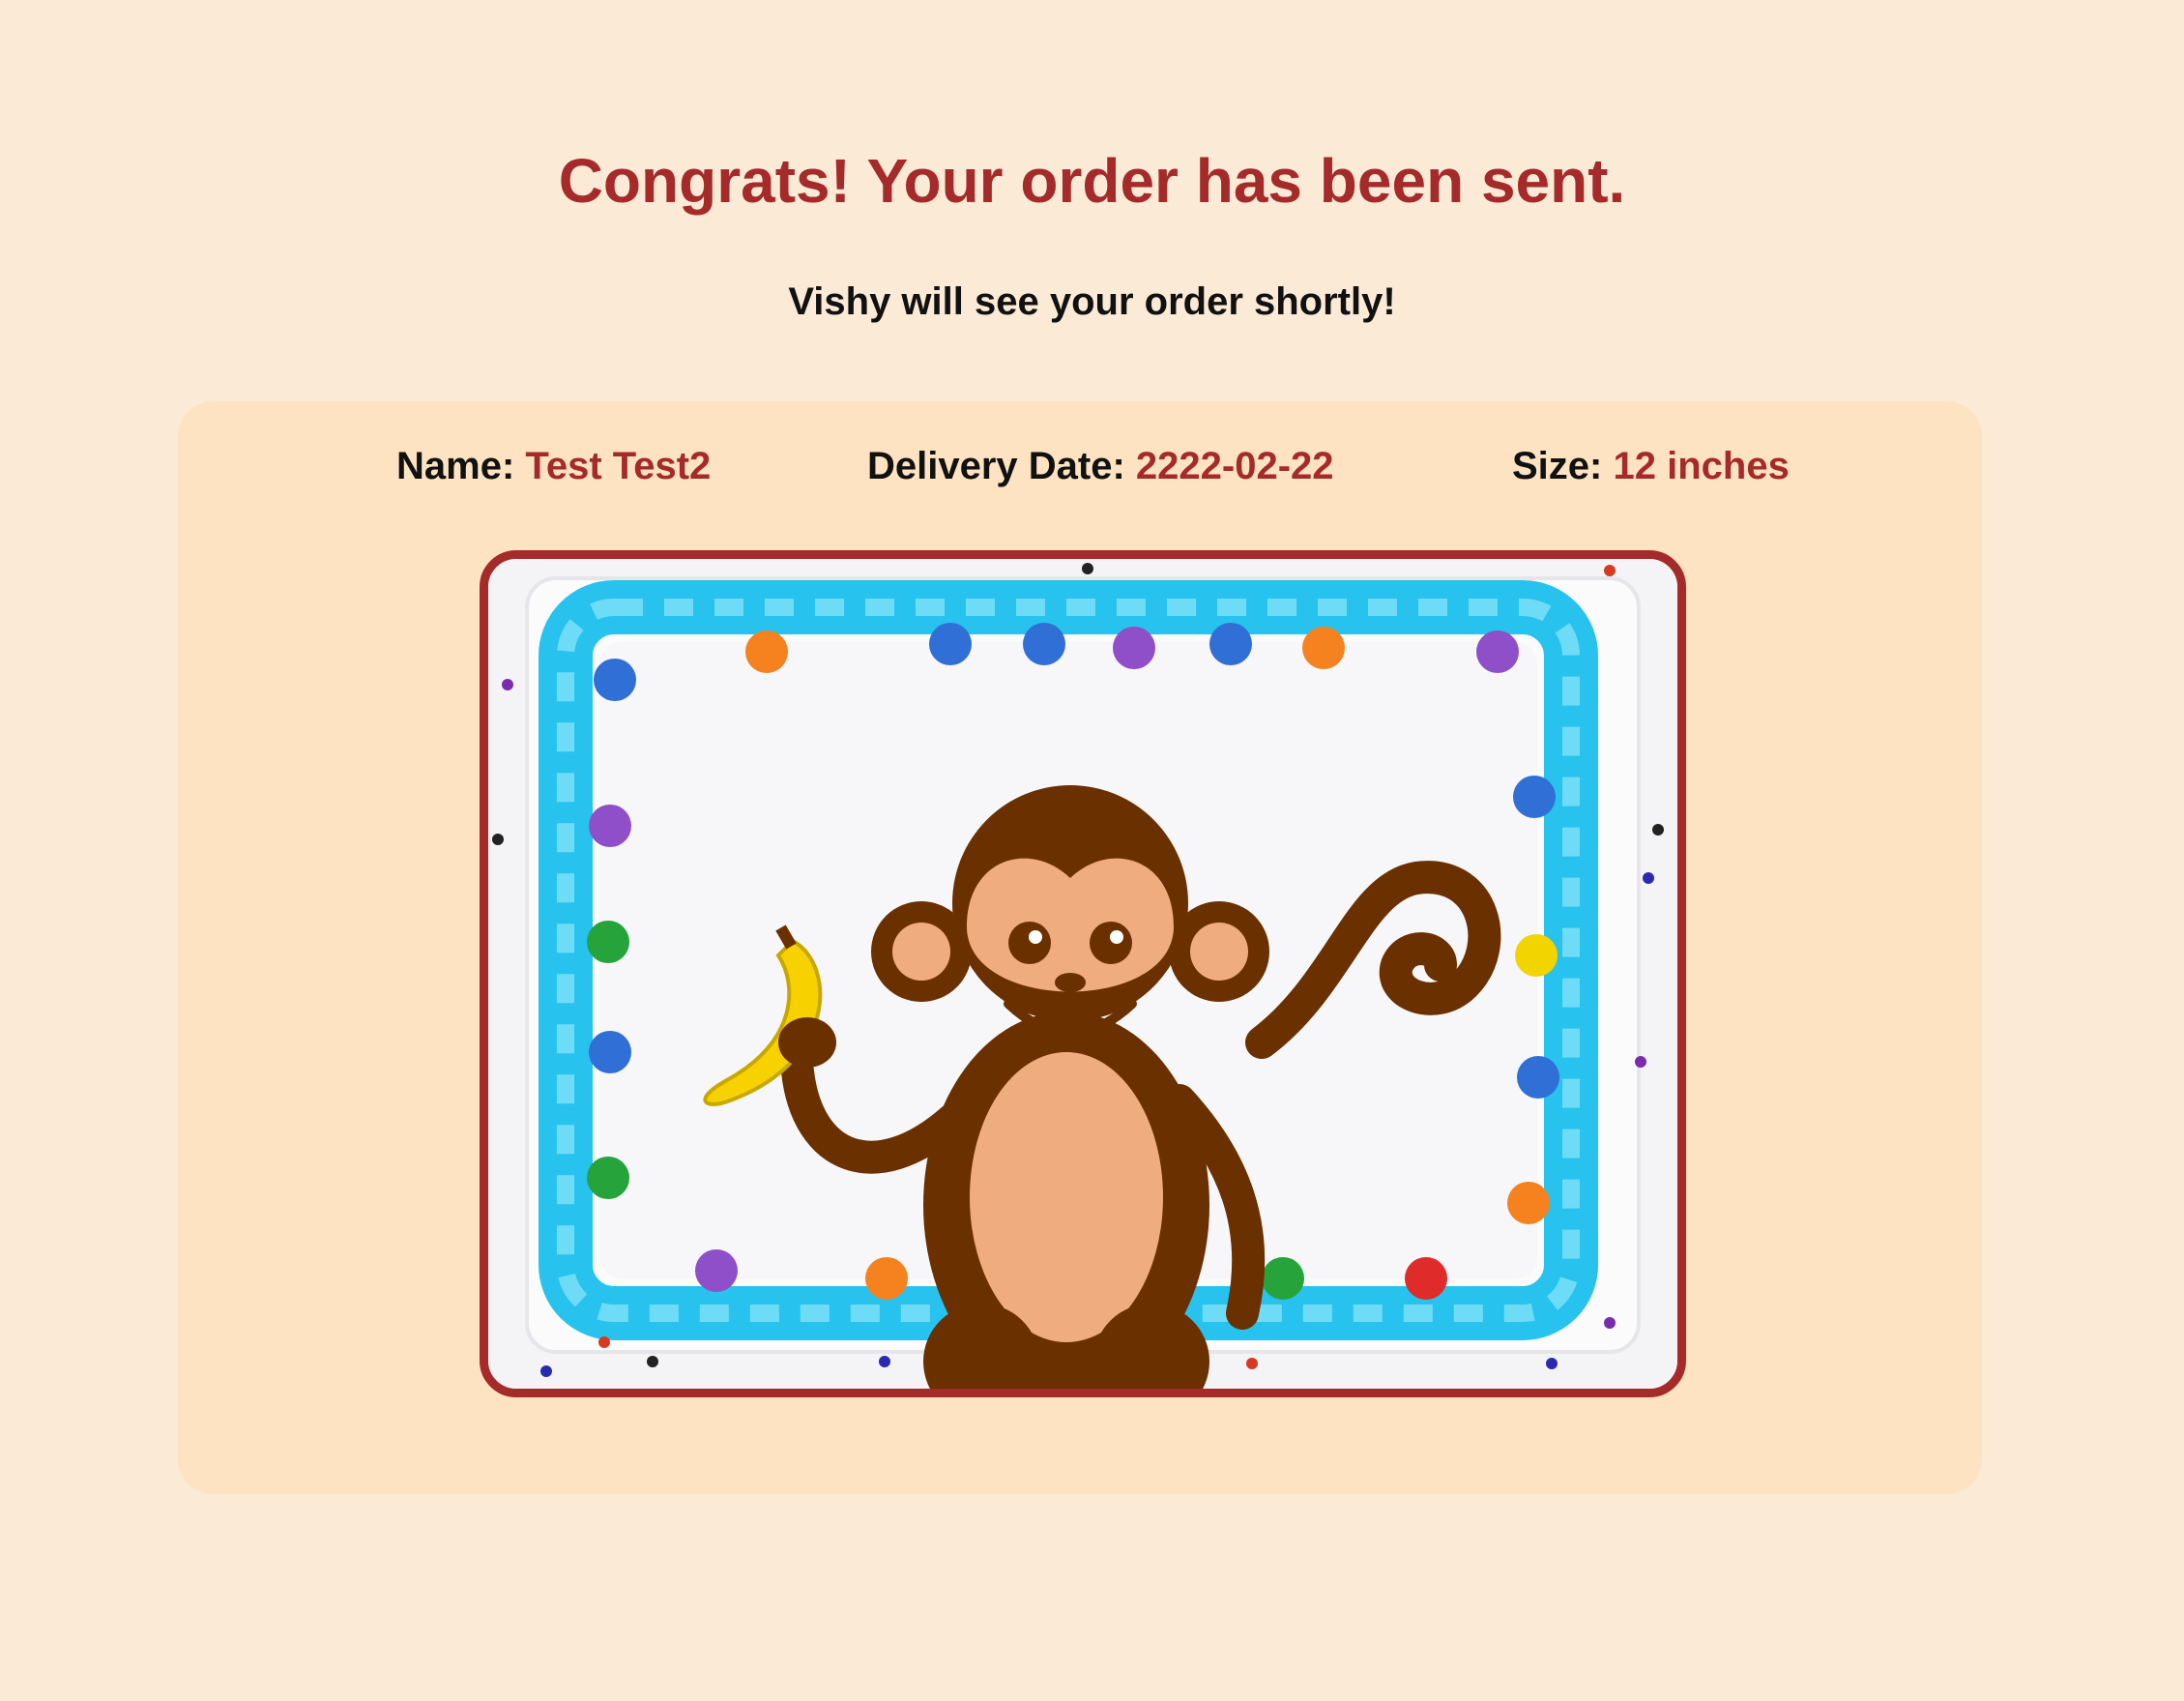 The width and height of the screenshot is (2184, 1701). I want to click on order-name: Name: Test Test2, so click(553, 467).